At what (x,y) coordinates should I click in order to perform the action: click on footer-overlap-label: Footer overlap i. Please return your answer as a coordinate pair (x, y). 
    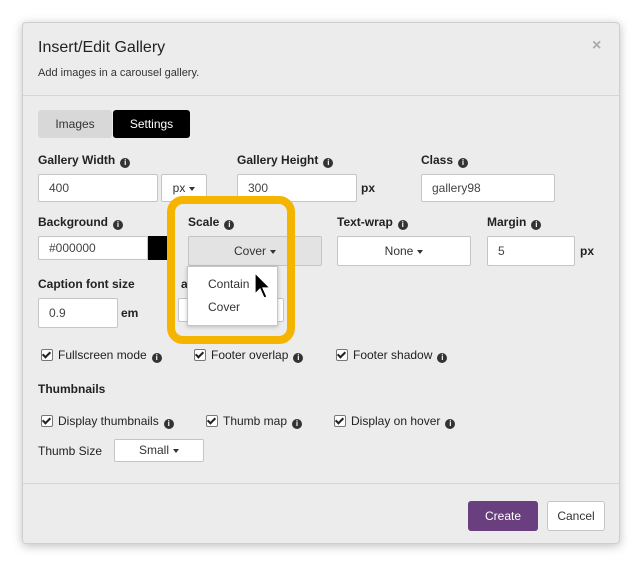
    Looking at the image, I should click on (257, 355).